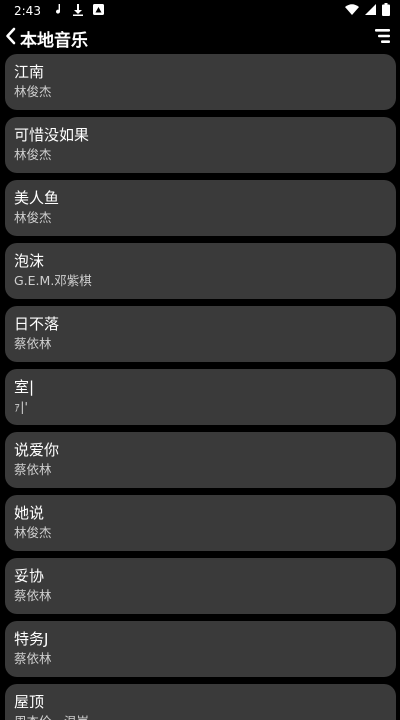  Describe the element at coordinates (29, 261) in the screenshot. I see `song-title: 泡沫` at that location.